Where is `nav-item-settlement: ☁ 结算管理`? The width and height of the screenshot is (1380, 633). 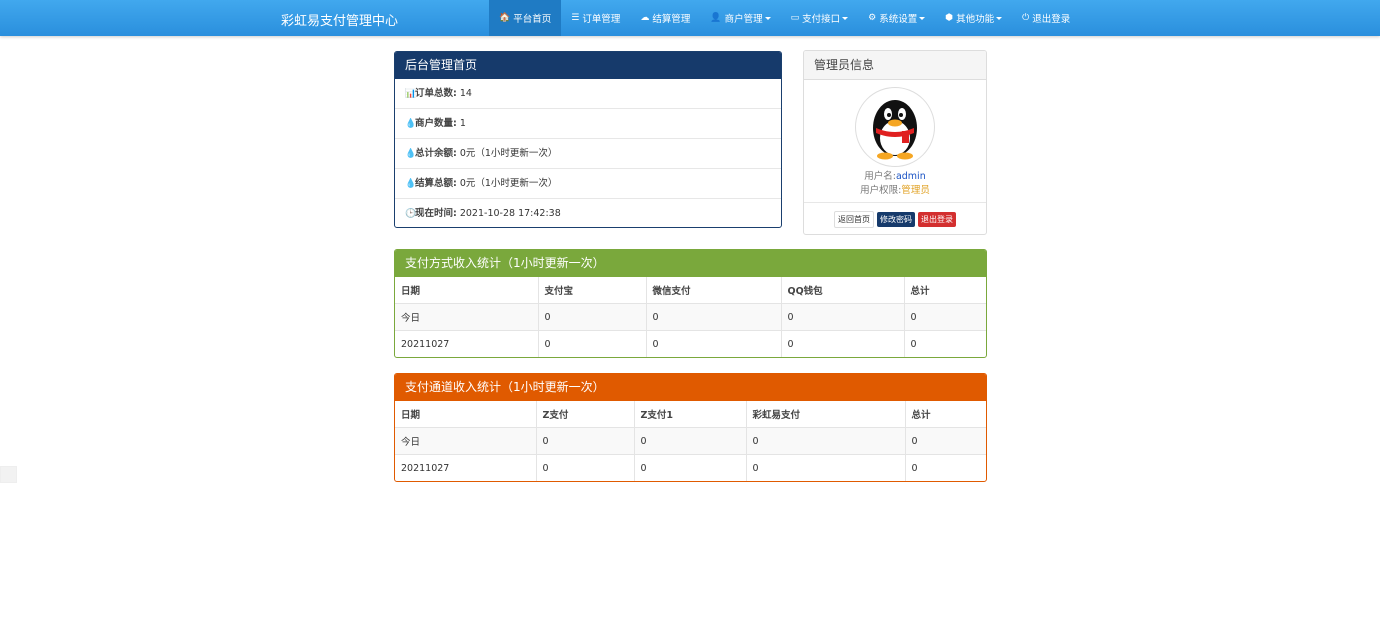 nav-item-settlement: ☁ 结算管理 is located at coordinates (665, 18).